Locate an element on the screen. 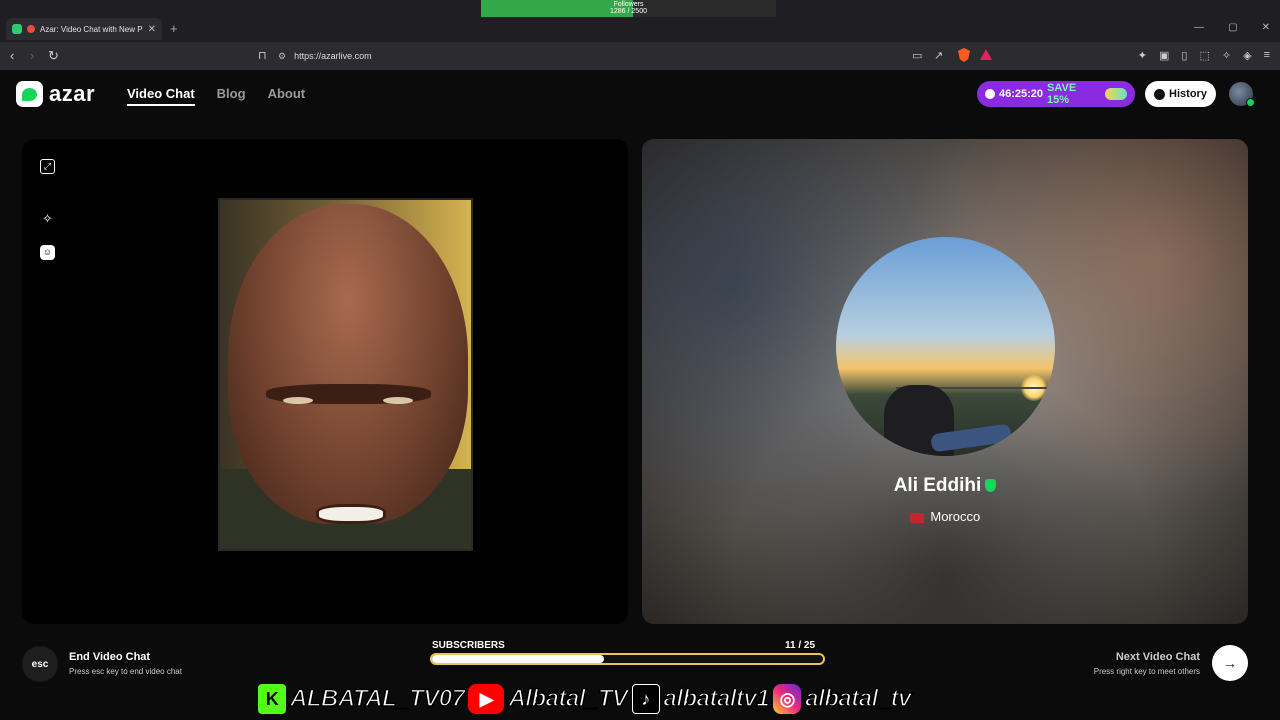  url-text: https://azarlive.com is located at coordinates (333, 56).